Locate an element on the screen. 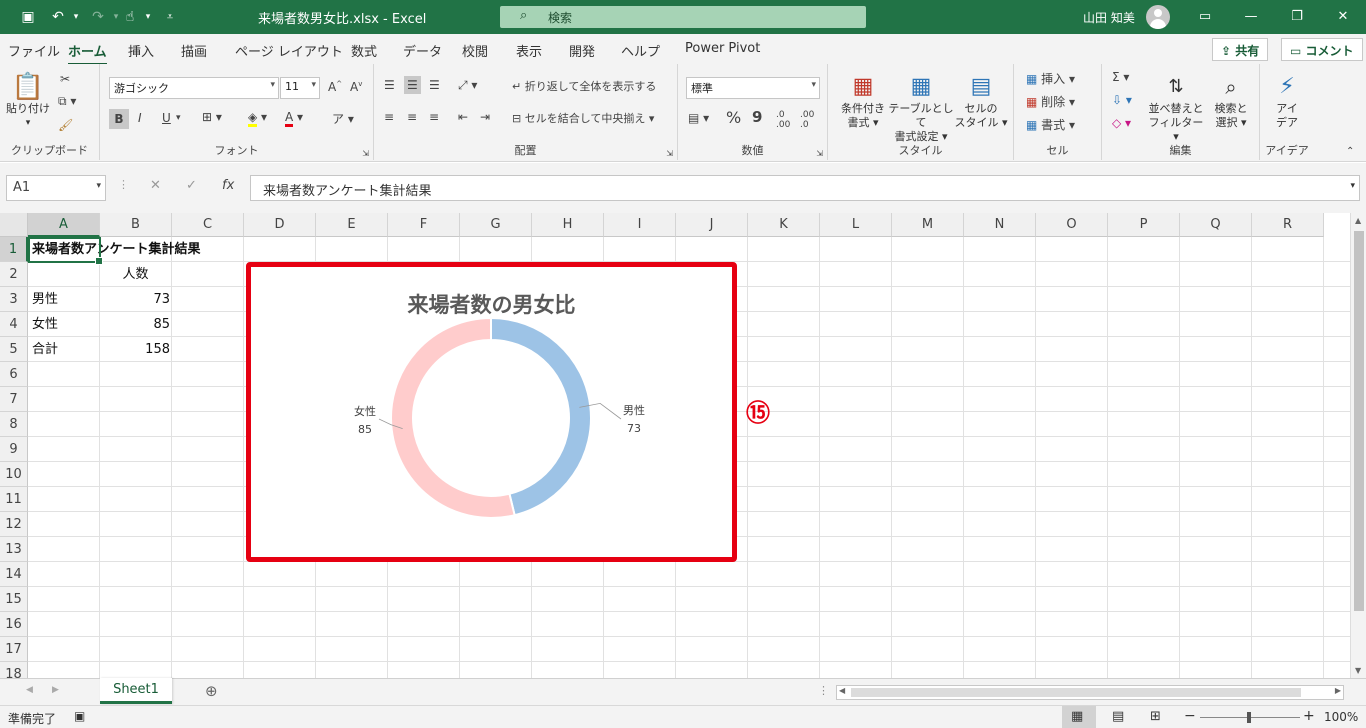  row-header-15: 15 is located at coordinates (14, 599).